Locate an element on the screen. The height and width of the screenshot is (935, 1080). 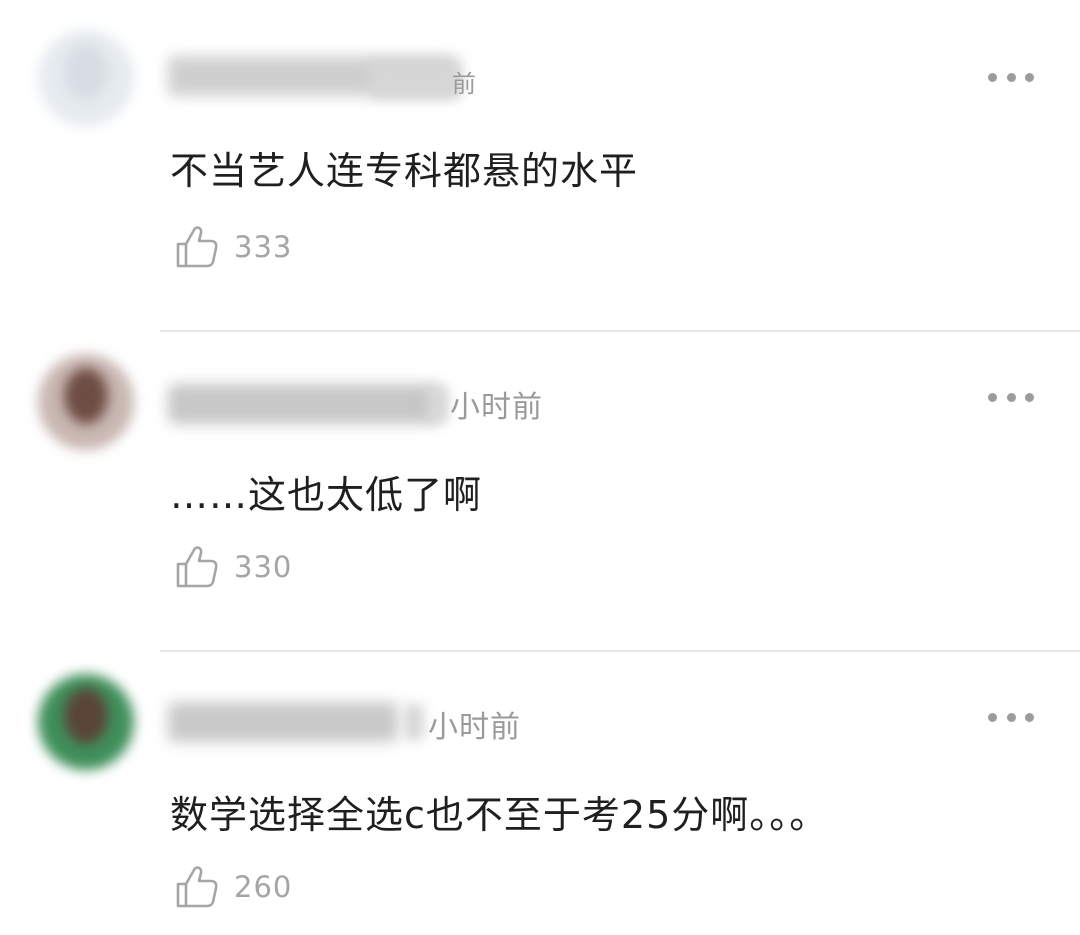
like-button: 333 is located at coordinates (233, 247).